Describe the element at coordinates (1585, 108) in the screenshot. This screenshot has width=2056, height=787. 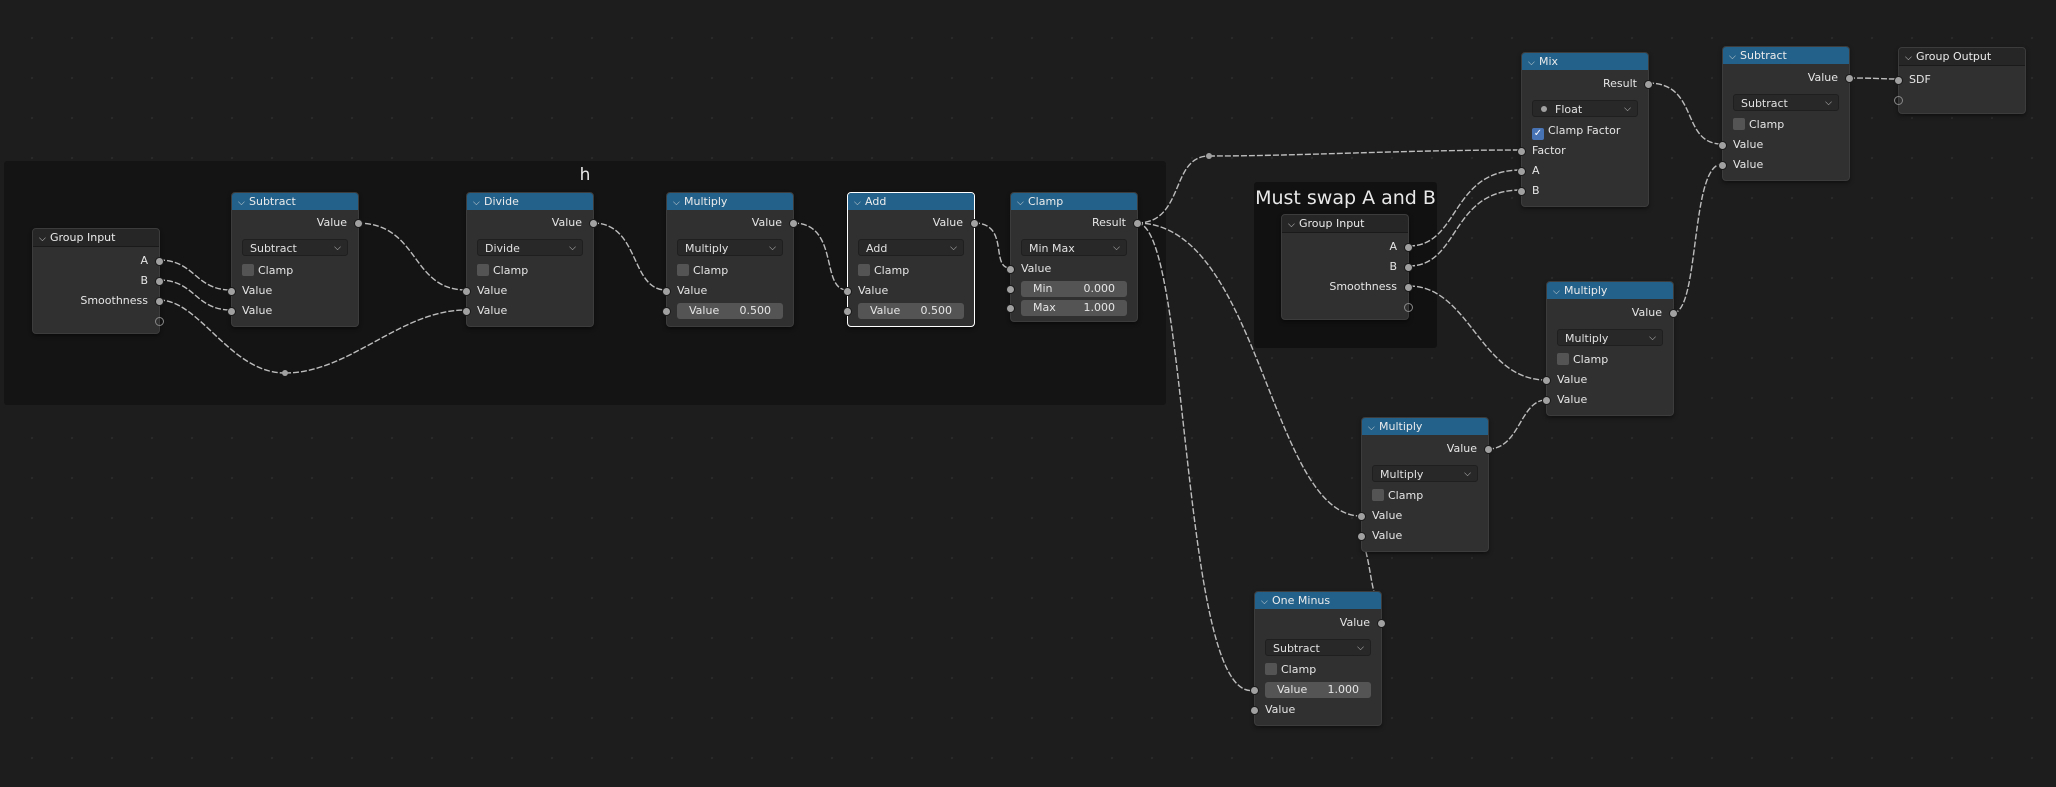
I see `data-type-dropdown: Float ⌵` at that location.